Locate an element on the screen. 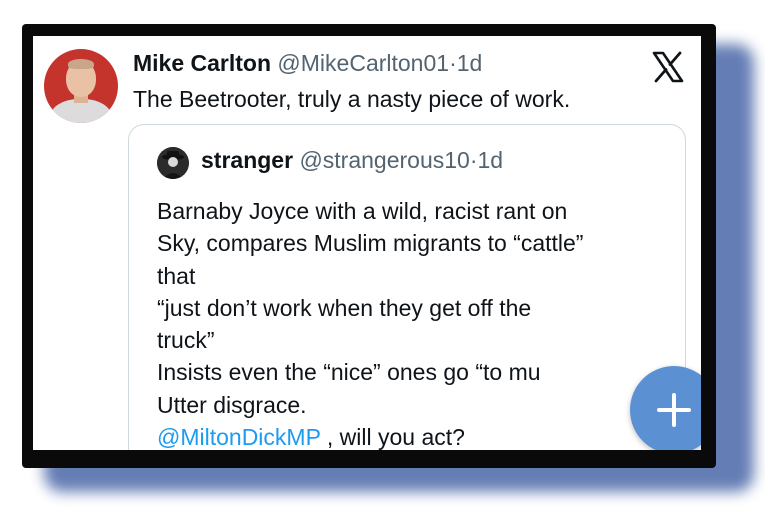  tweet-header: Mike Carlton @MikeCarlton01·1d is located at coordinates (307, 63).